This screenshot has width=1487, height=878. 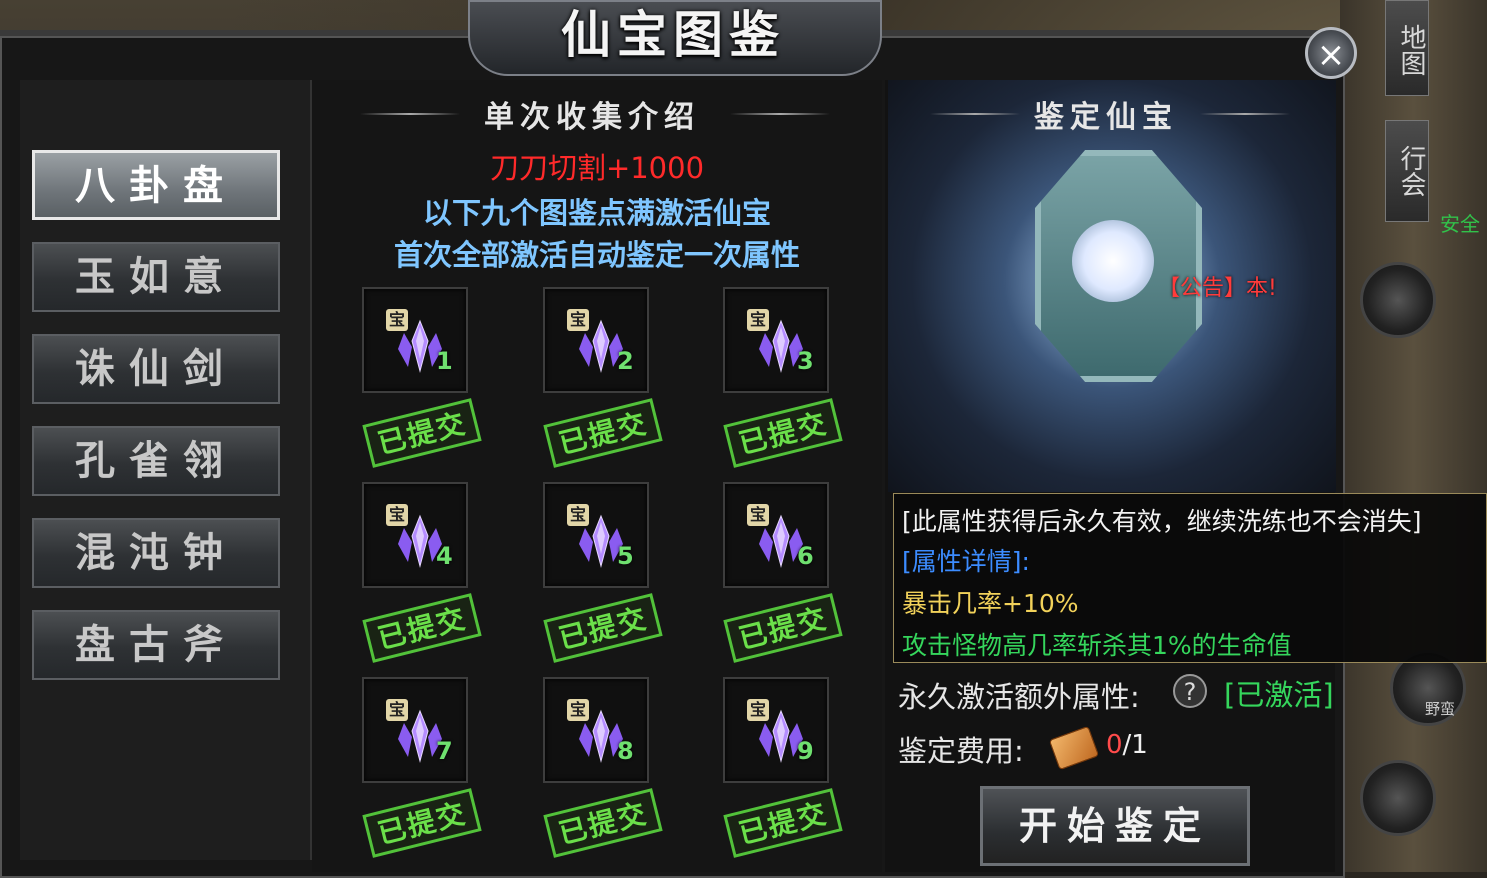 What do you see at coordinates (1460, 224) in the screenshot?
I see `safe-zone-label: 安全` at bounding box center [1460, 224].